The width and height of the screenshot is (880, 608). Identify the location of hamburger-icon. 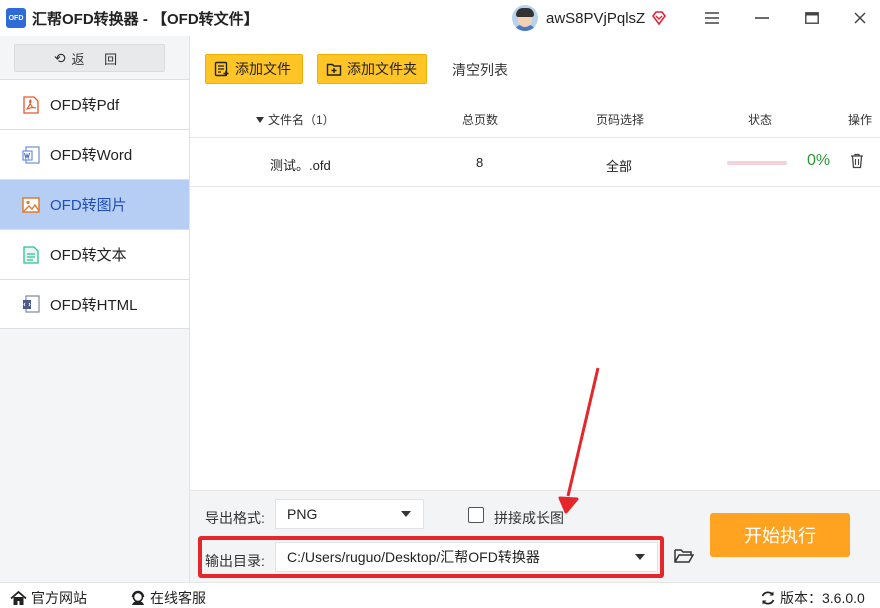
(712, 18).